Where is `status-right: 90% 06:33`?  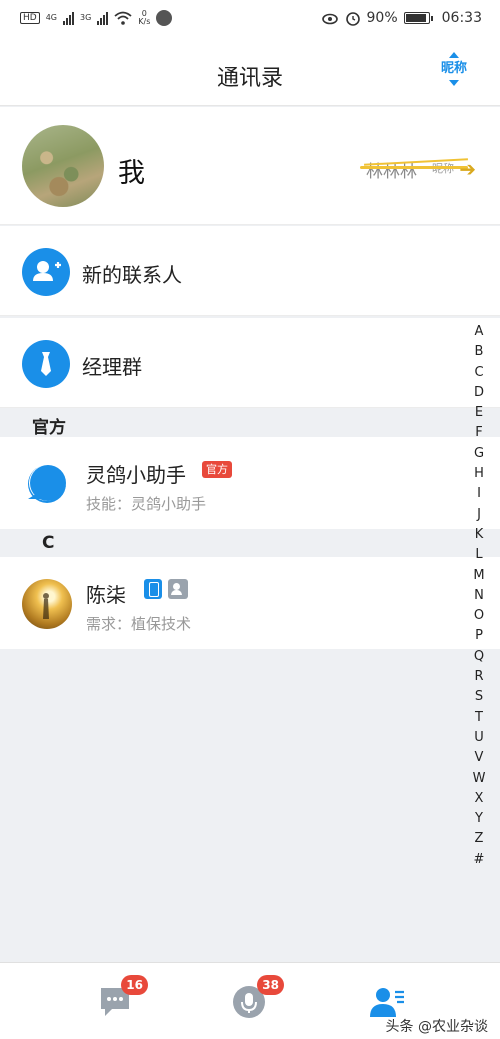
status-right: 90% 06:33 is located at coordinates (401, 18).